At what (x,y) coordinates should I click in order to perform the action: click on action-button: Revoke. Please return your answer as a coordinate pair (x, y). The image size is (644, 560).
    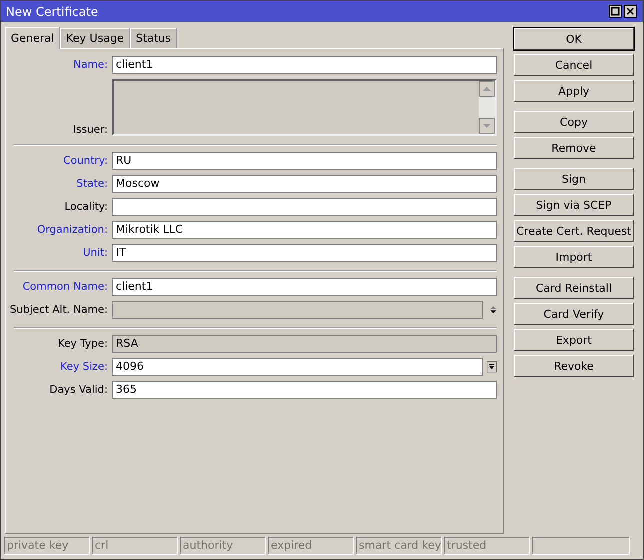
    Looking at the image, I should click on (574, 366).